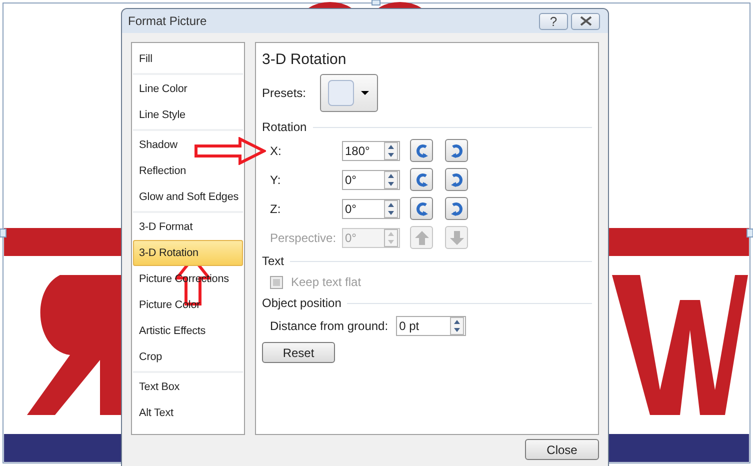  Describe the element at coordinates (188, 227) in the screenshot. I see `category-item: 3-D Format` at that location.